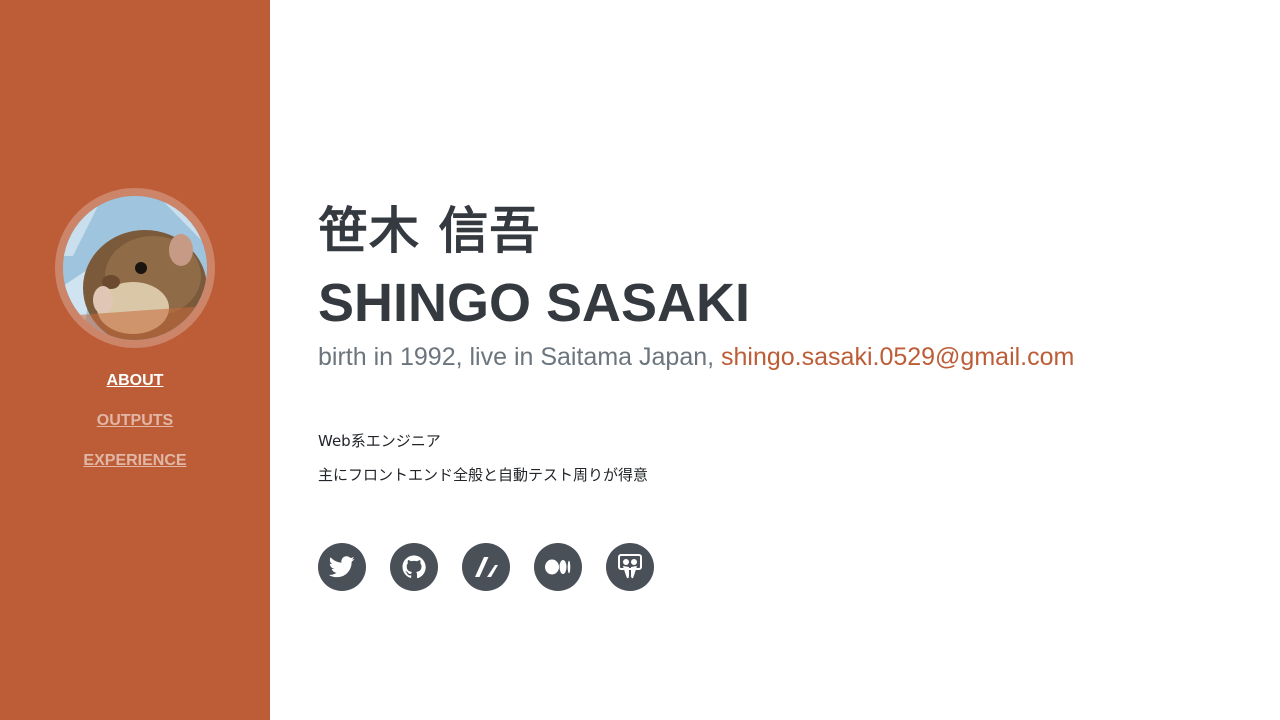  I want to click on twitter-icon, so click(342, 567).